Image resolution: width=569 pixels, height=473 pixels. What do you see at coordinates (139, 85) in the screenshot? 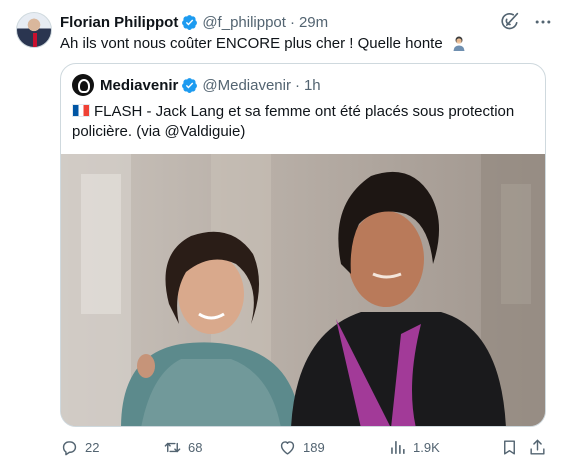
I see `quoted-author-name: Mediavenir` at bounding box center [139, 85].